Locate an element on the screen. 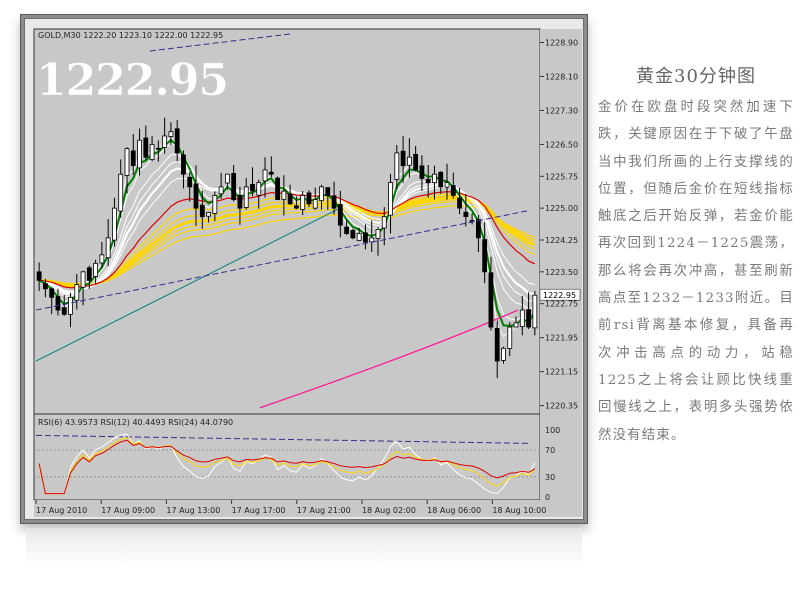 The image size is (800, 599). big-price-label: 1222.95 is located at coordinates (132, 80).